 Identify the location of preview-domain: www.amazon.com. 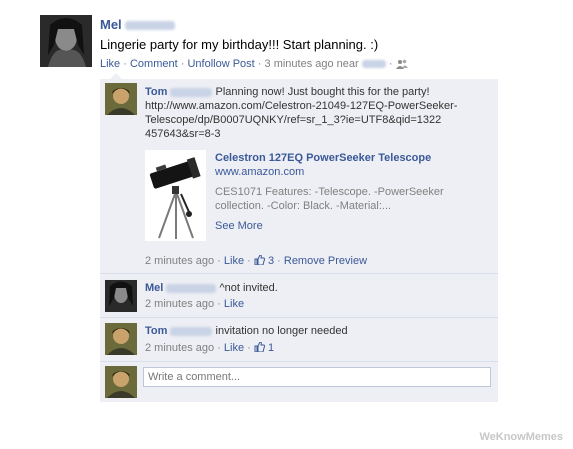
(352, 172).